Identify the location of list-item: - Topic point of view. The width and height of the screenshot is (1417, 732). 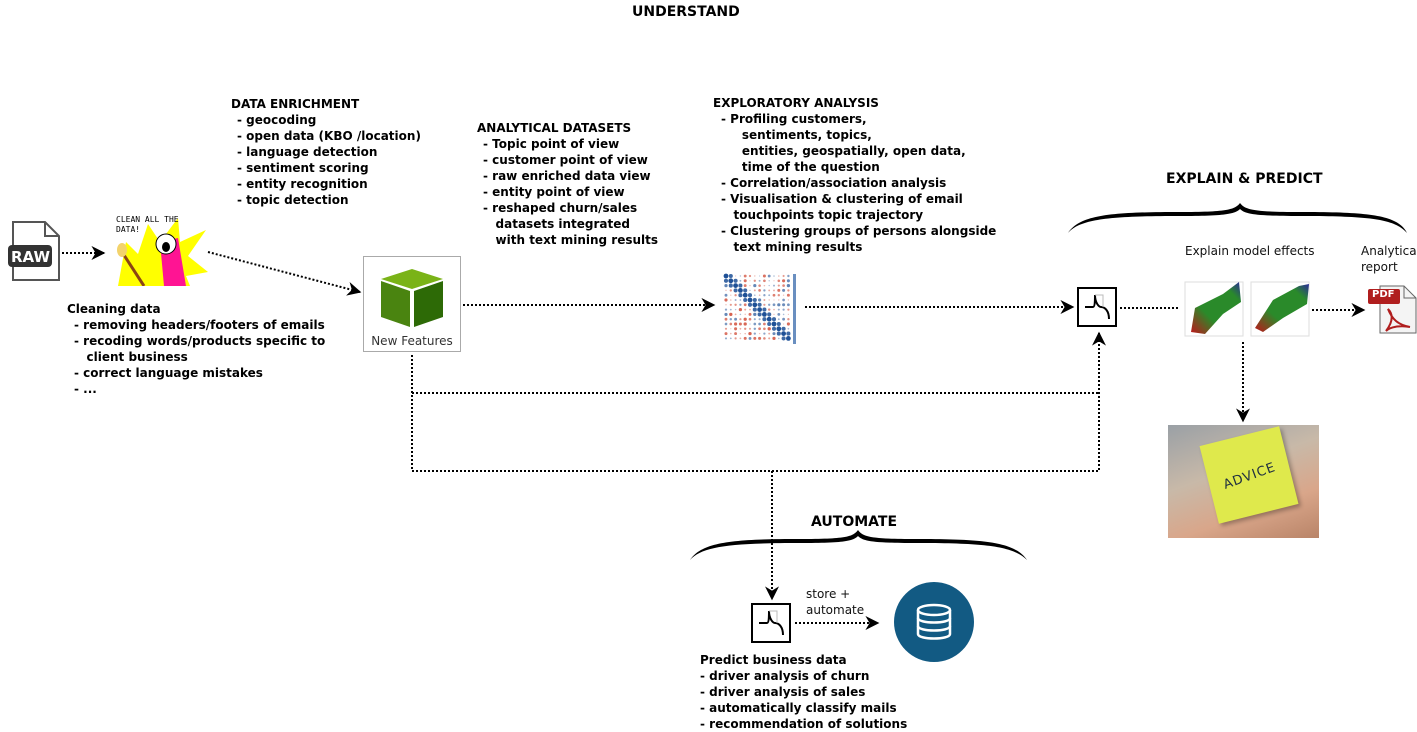
(551, 144).